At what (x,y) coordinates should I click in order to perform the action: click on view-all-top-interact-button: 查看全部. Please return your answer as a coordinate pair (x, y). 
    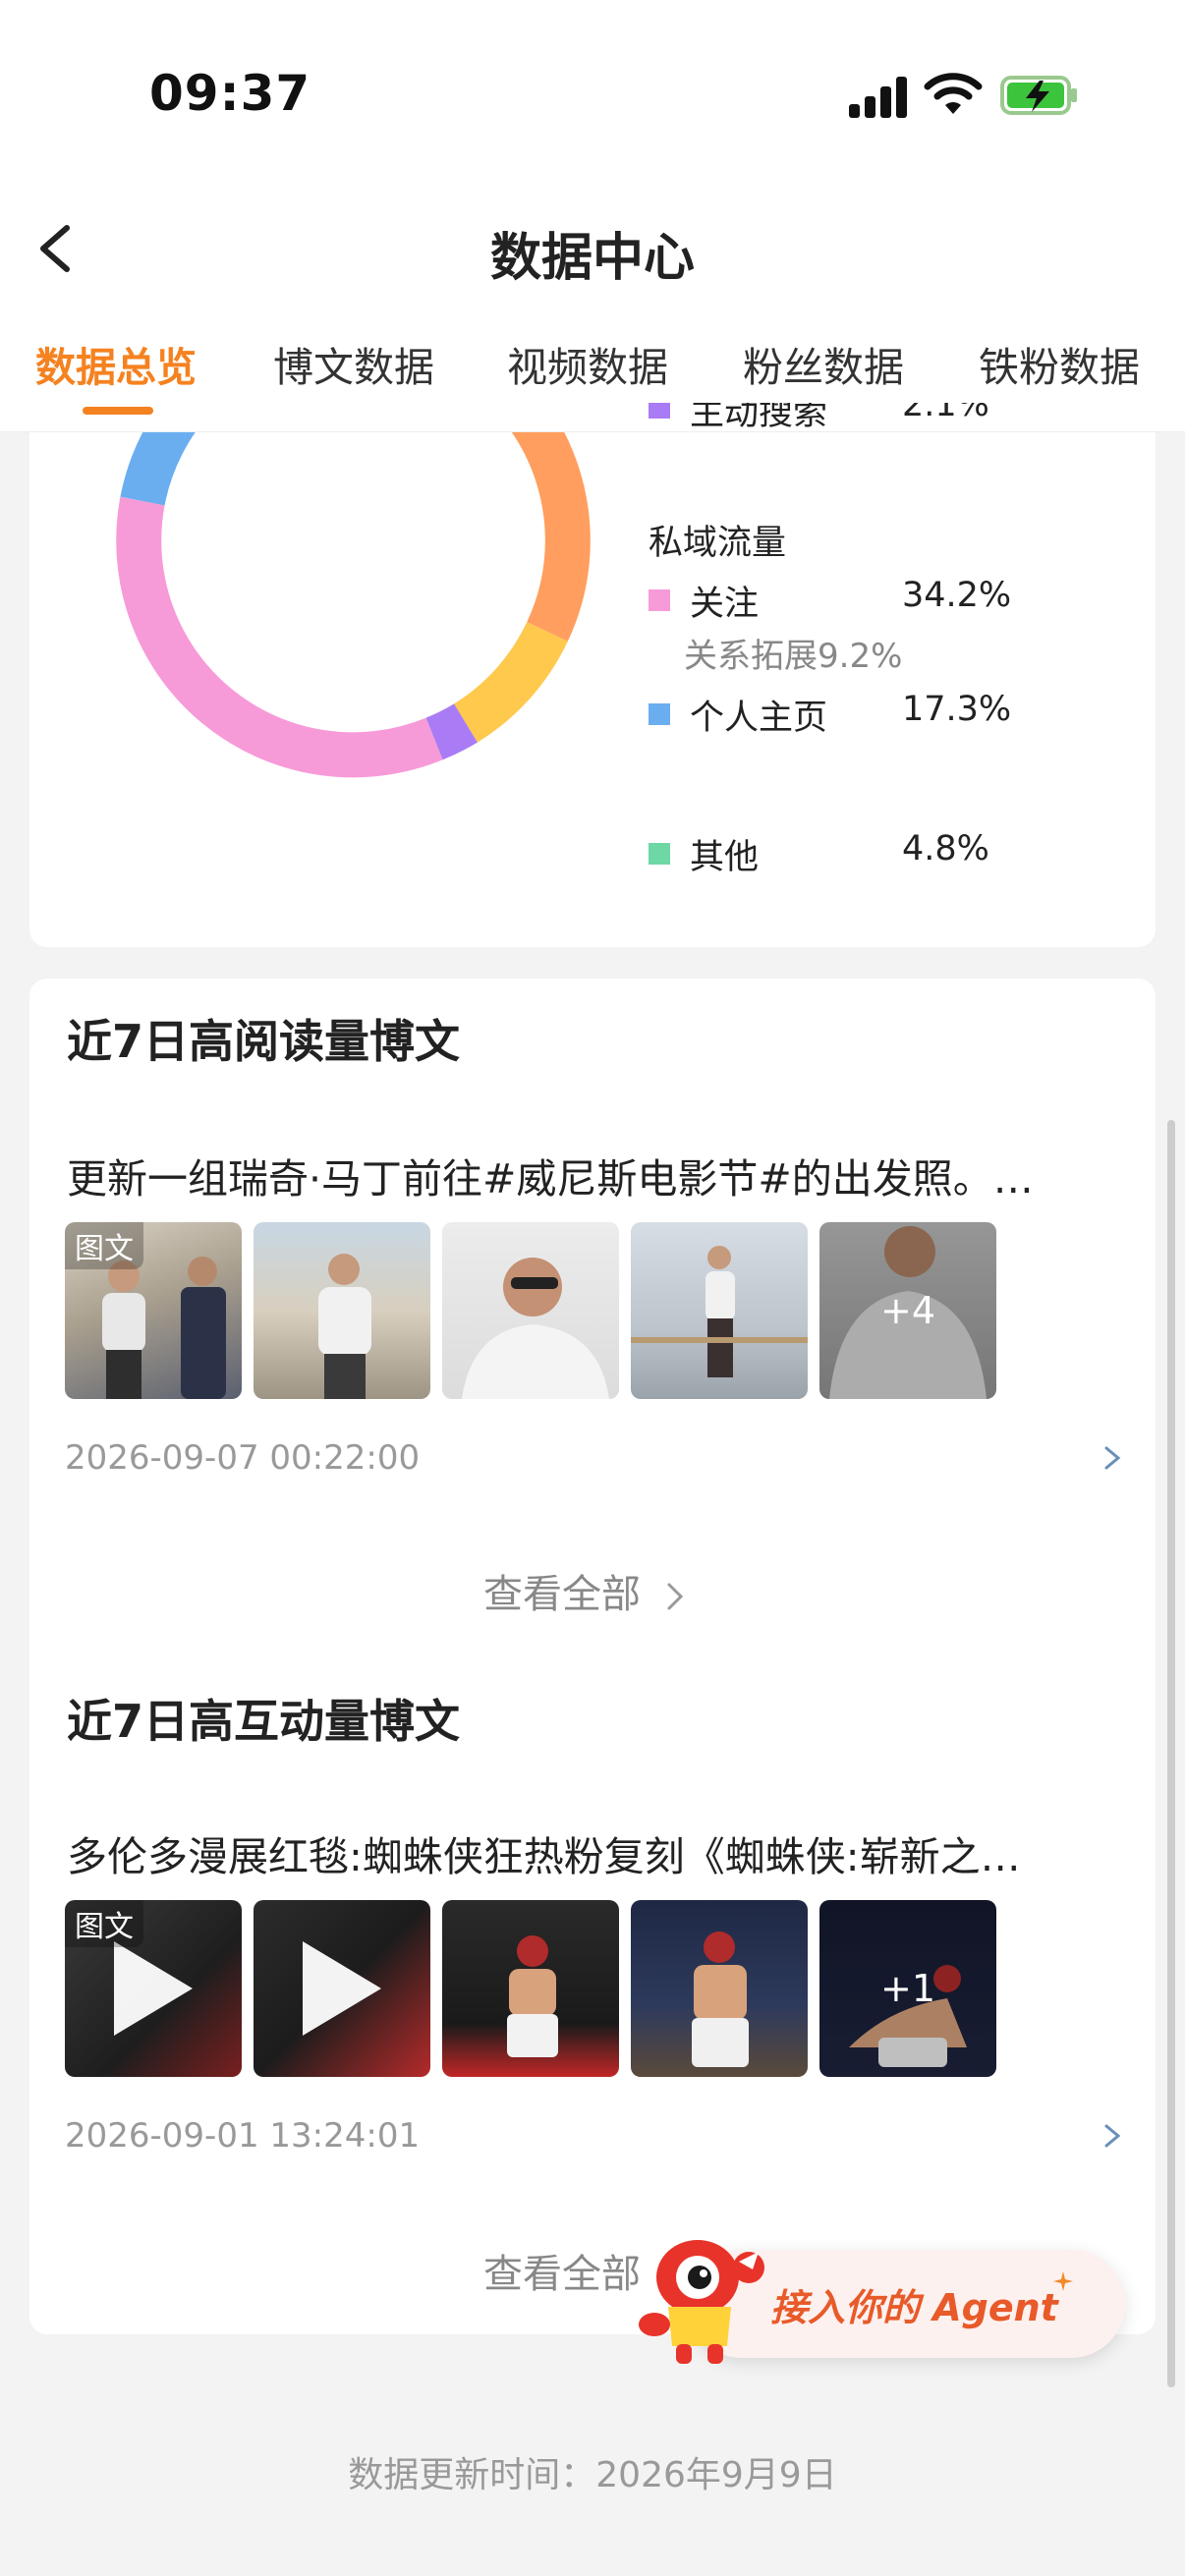
    Looking at the image, I should click on (562, 2270).